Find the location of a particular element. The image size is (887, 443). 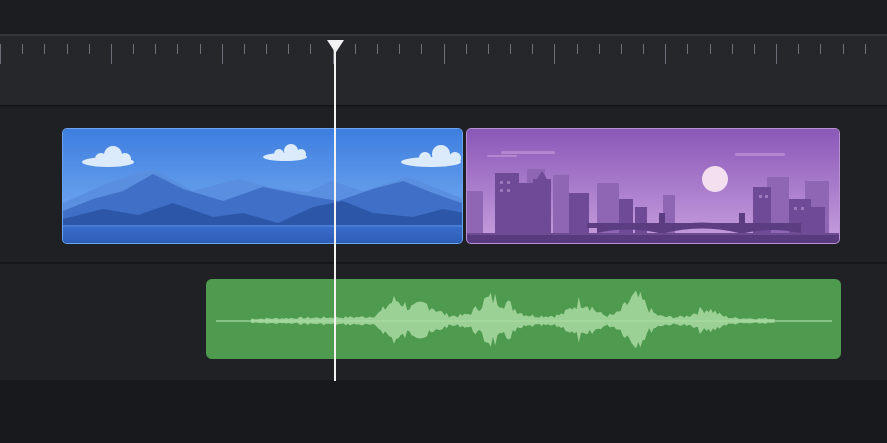

empty-track-area is located at coordinates (443, 411).